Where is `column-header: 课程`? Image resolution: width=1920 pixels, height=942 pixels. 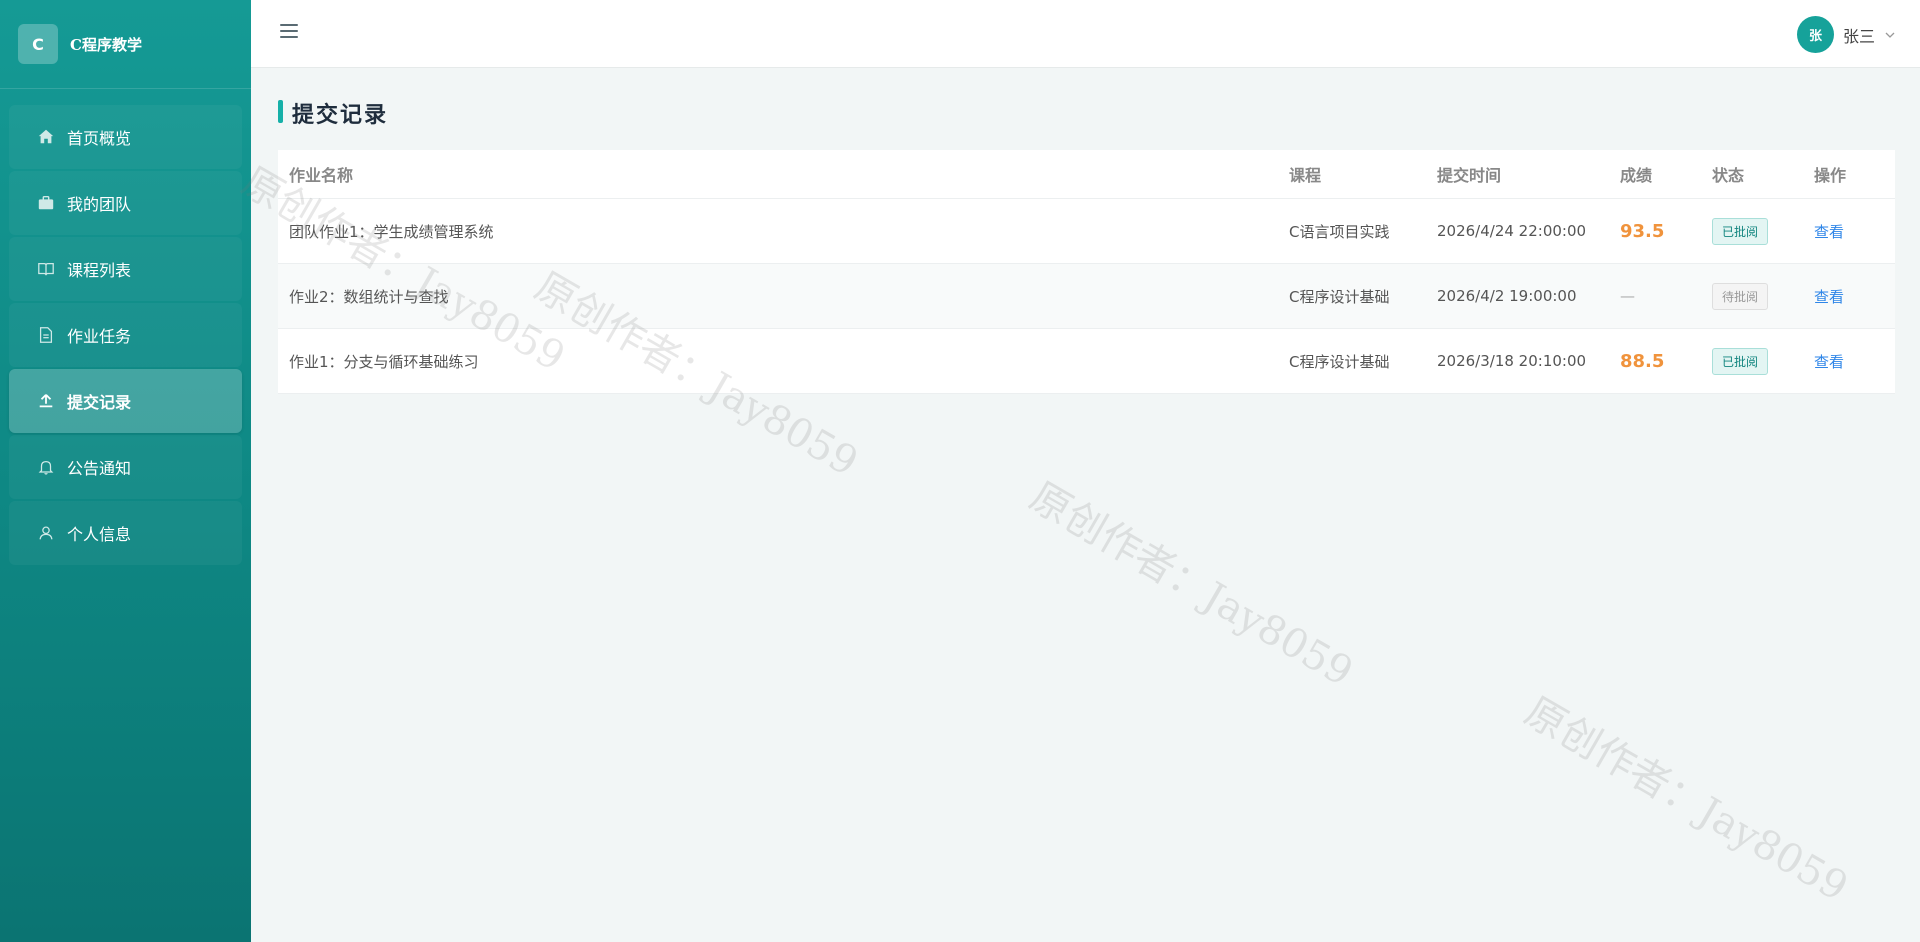
column-header: 课程 is located at coordinates (1305, 175).